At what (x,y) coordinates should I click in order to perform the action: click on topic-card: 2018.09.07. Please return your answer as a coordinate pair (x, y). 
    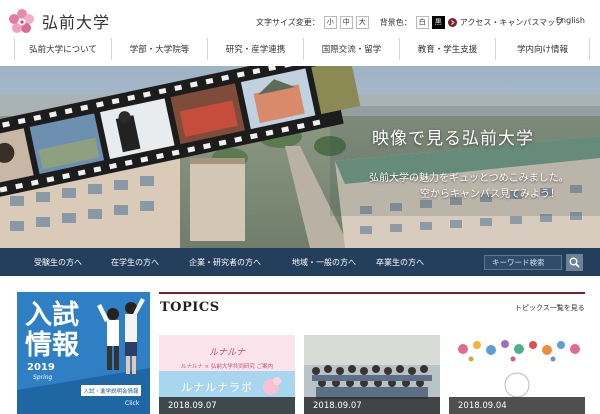
    Looking at the image, I should click on (372, 374).